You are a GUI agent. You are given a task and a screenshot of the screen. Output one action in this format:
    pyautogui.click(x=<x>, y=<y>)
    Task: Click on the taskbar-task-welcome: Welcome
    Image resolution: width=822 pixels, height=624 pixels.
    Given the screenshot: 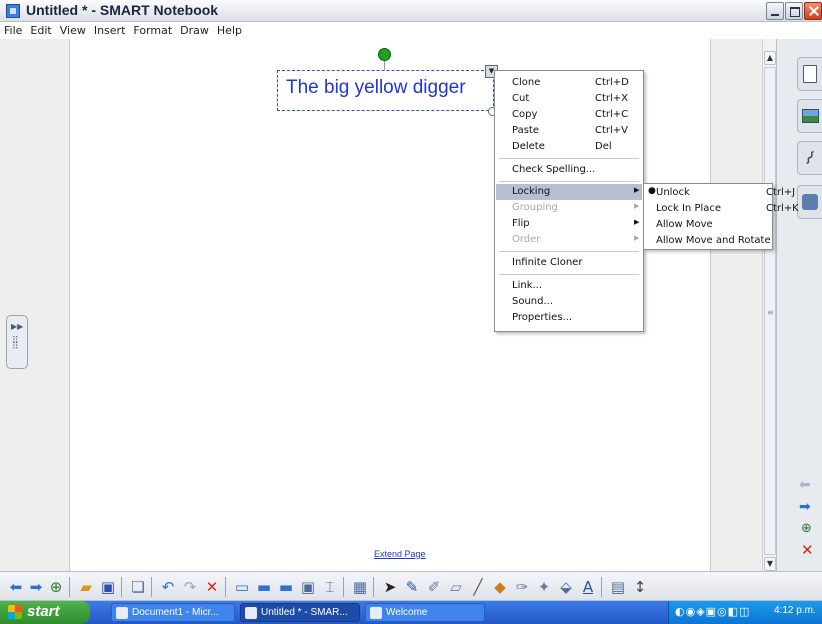 What is the action you would take?
    pyautogui.click(x=425, y=612)
    